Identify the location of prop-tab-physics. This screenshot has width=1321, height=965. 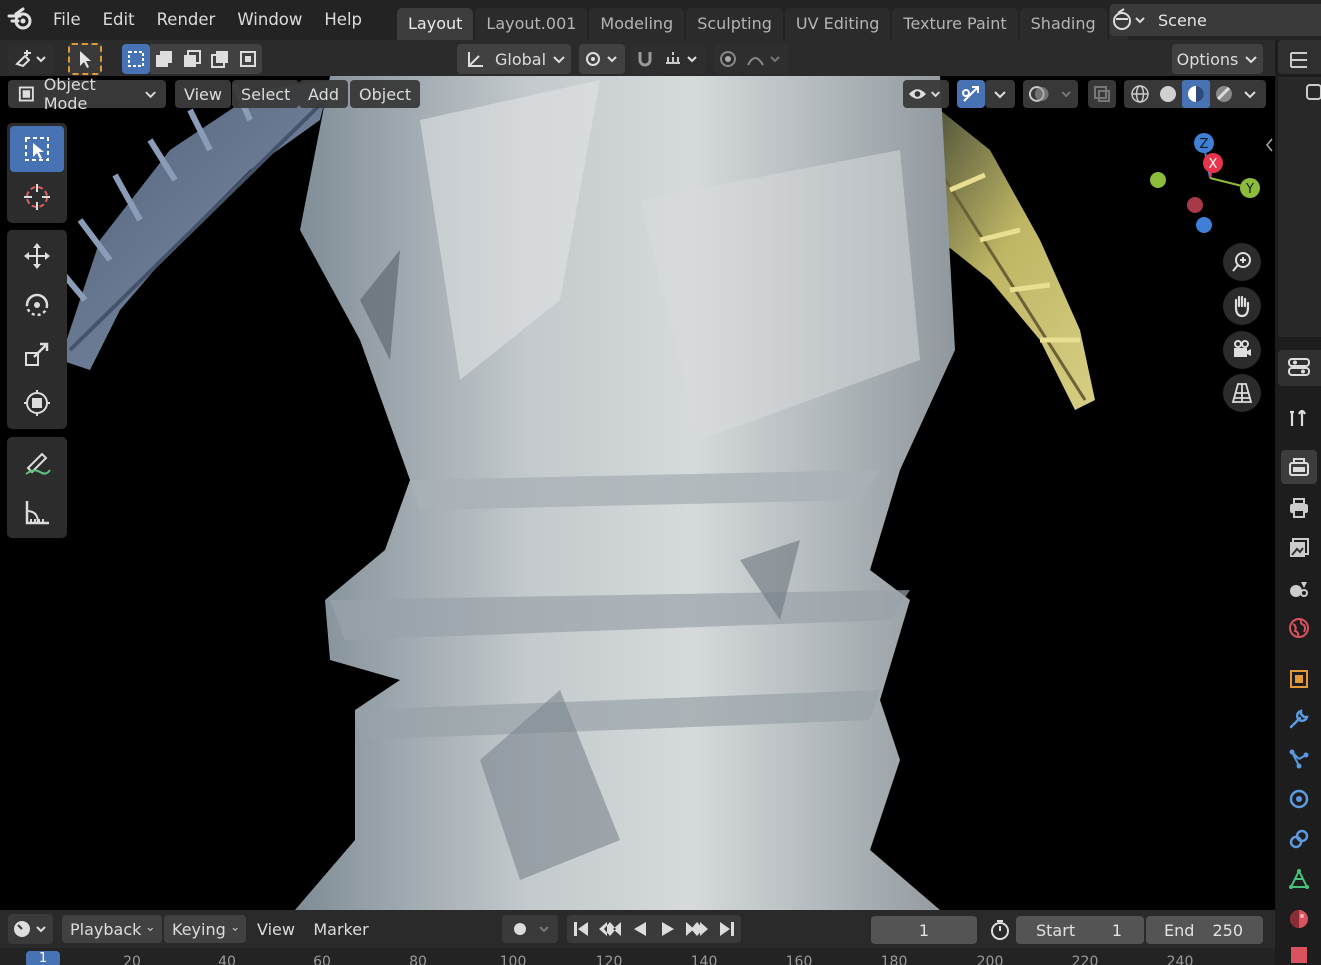
(1299, 799).